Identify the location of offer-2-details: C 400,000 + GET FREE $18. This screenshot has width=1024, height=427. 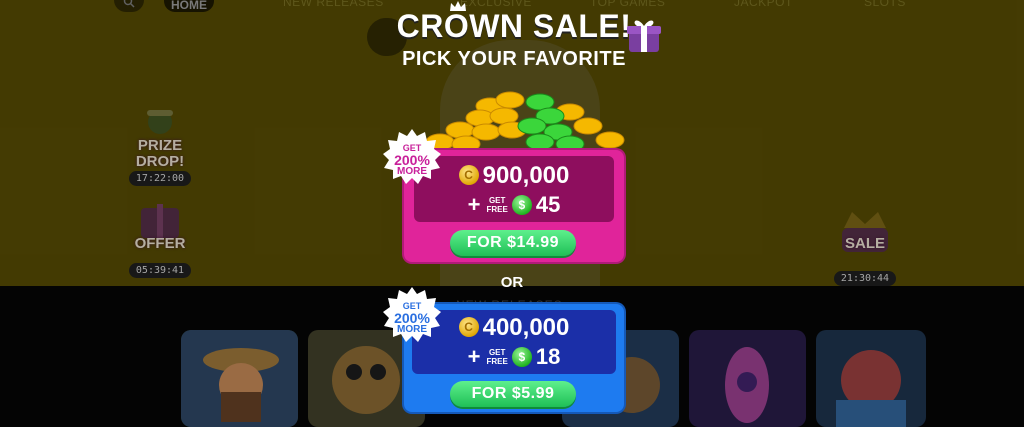
(514, 342).